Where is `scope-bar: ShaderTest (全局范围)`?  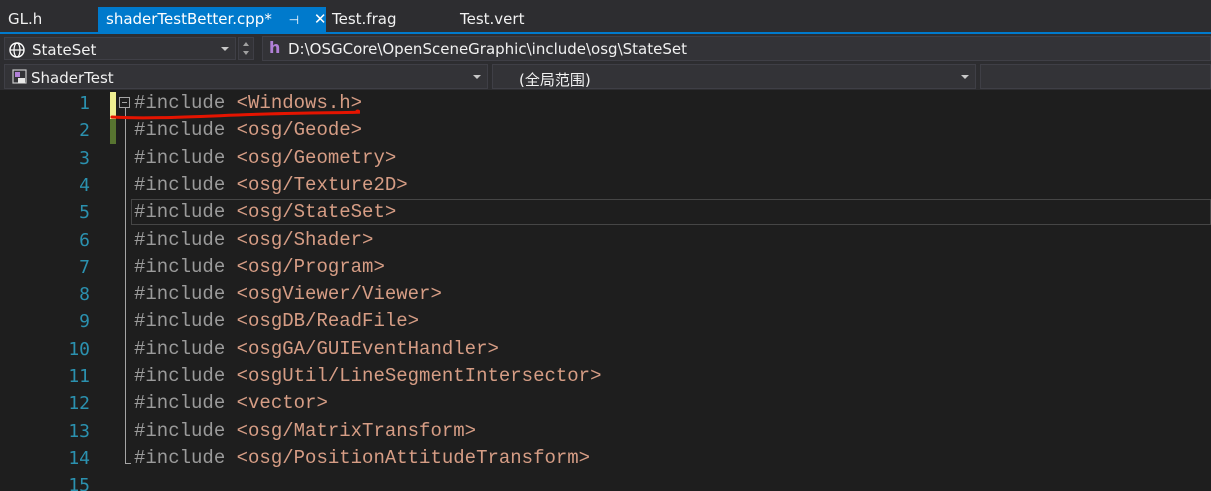
scope-bar: ShaderTest (全局范围) is located at coordinates (605, 76).